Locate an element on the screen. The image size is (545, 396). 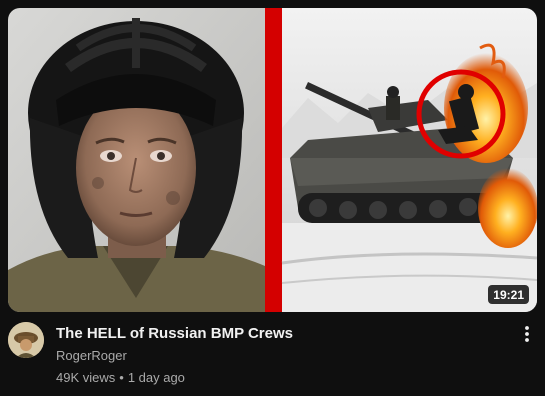
video-stats: 49K views • 1 day ago is located at coordinates (279, 378).